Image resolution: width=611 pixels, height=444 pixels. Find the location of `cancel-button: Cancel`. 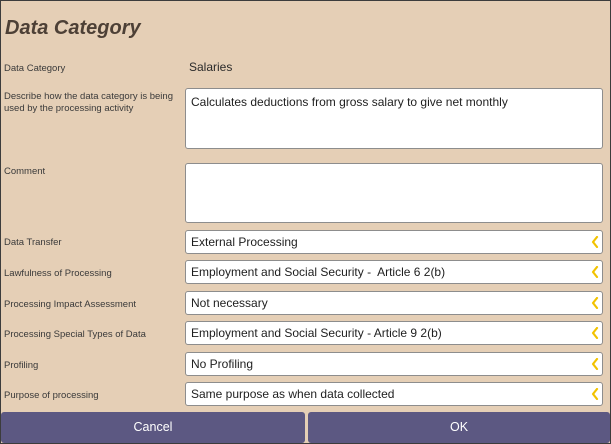

cancel-button: Cancel is located at coordinates (153, 427).